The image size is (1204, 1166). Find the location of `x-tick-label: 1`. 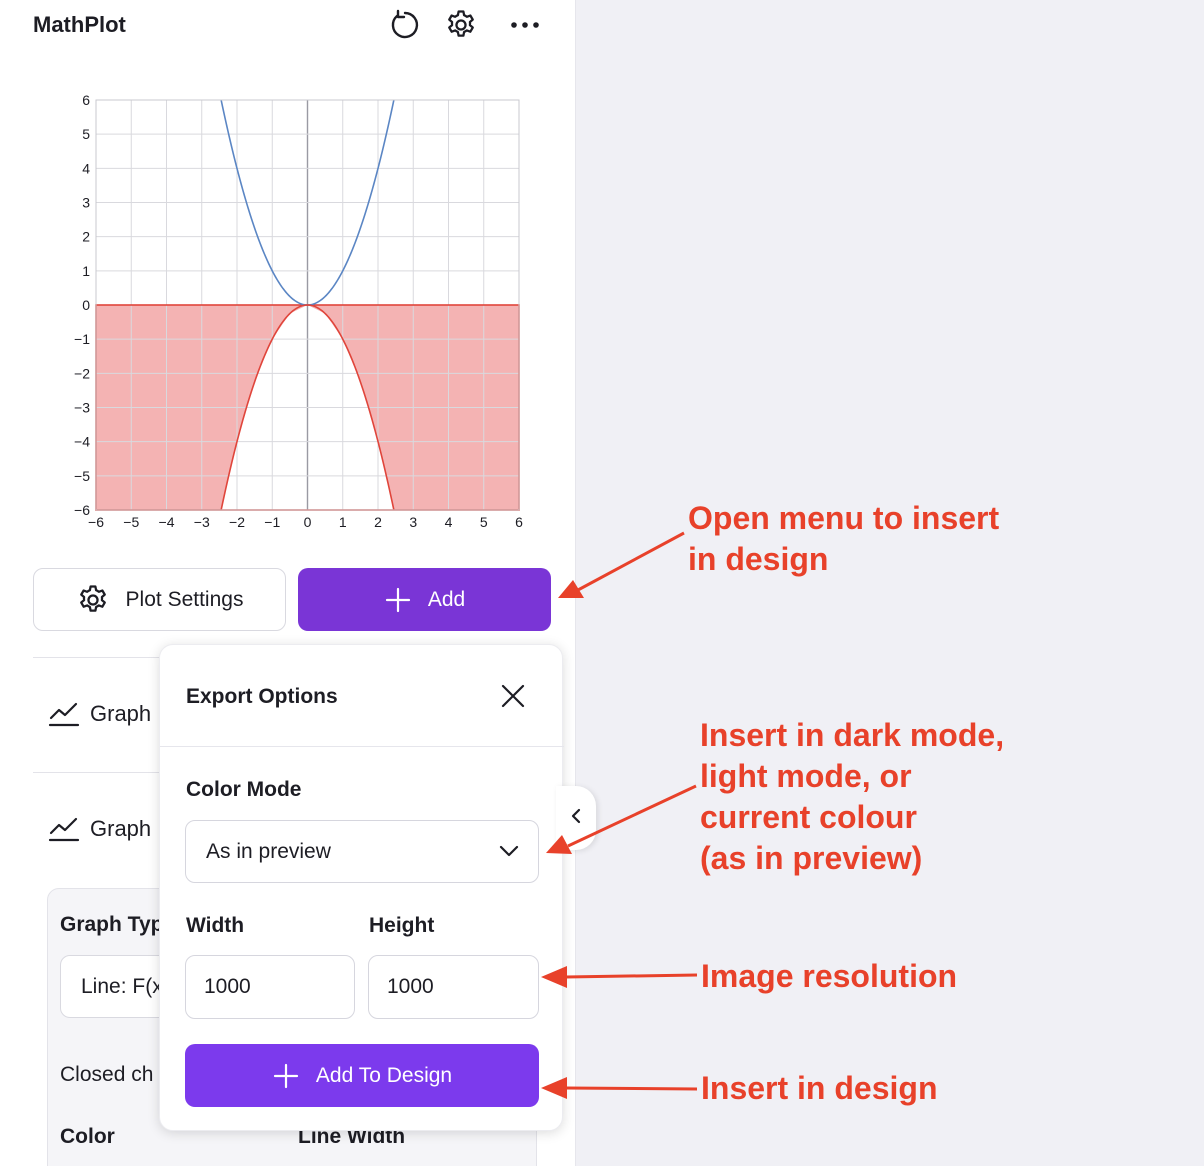

x-tick-label: 1 is located at coordinates (343, 522).